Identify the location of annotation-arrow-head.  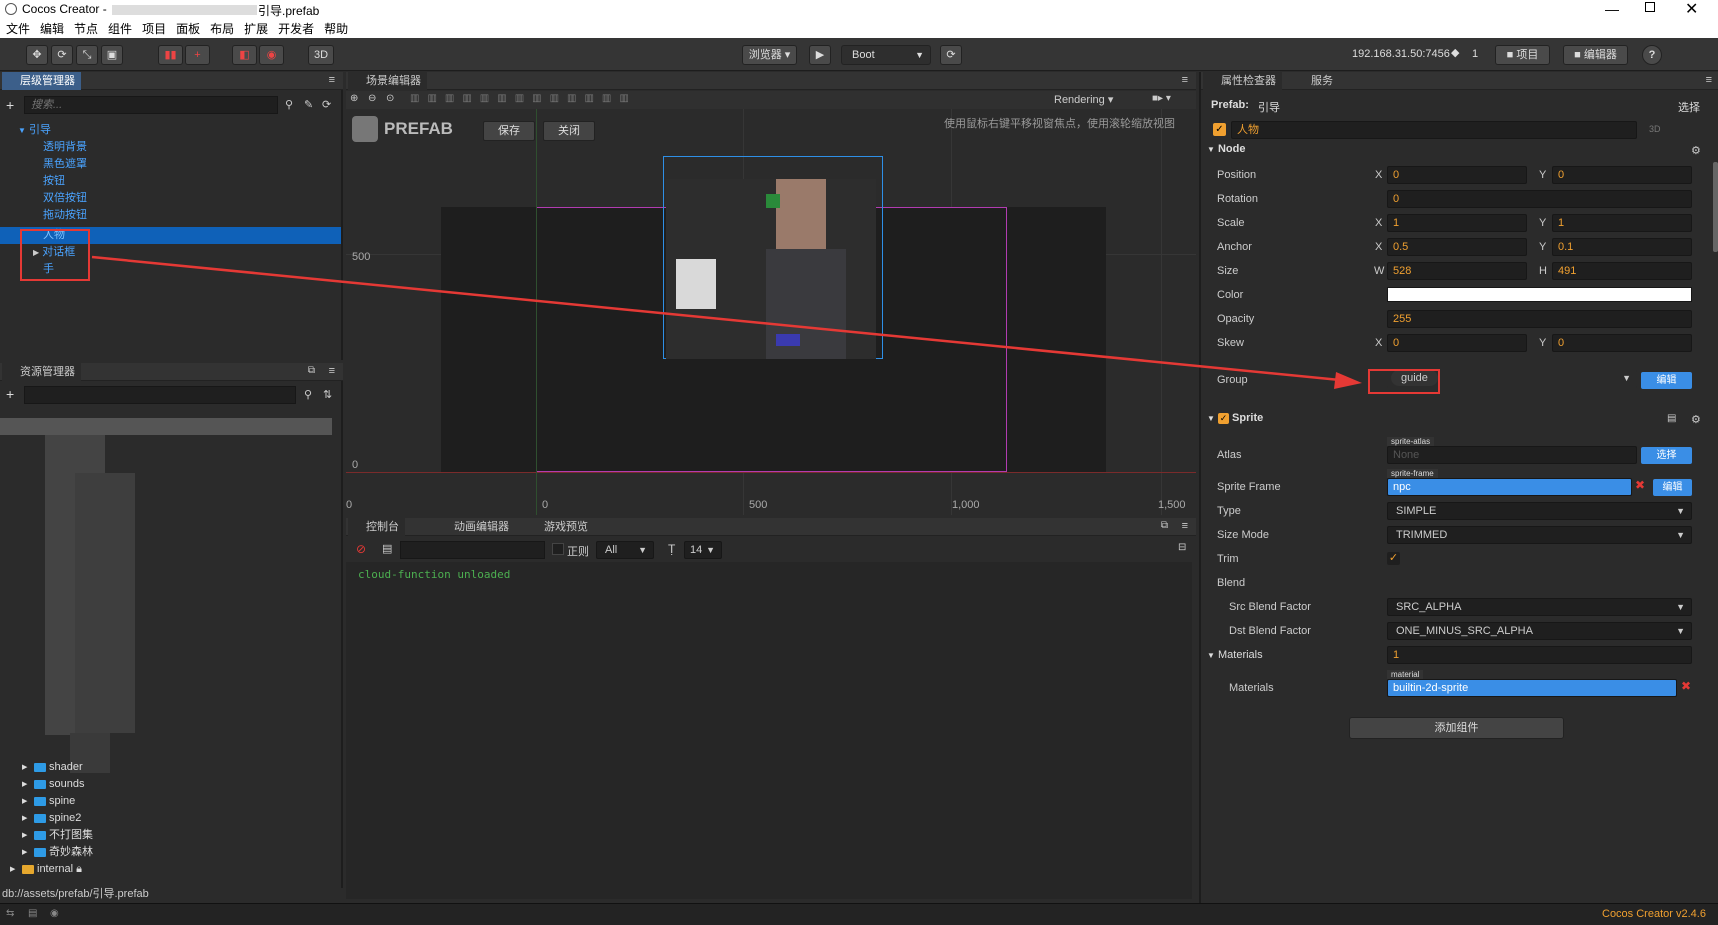
(1348, 380).